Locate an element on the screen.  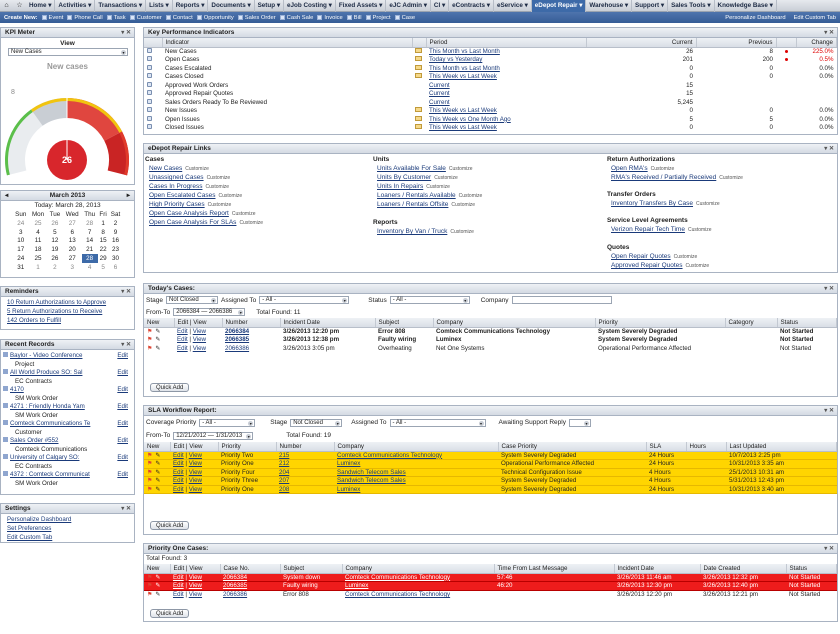
calendar-date: 11 is located at coordinates (38, 241).